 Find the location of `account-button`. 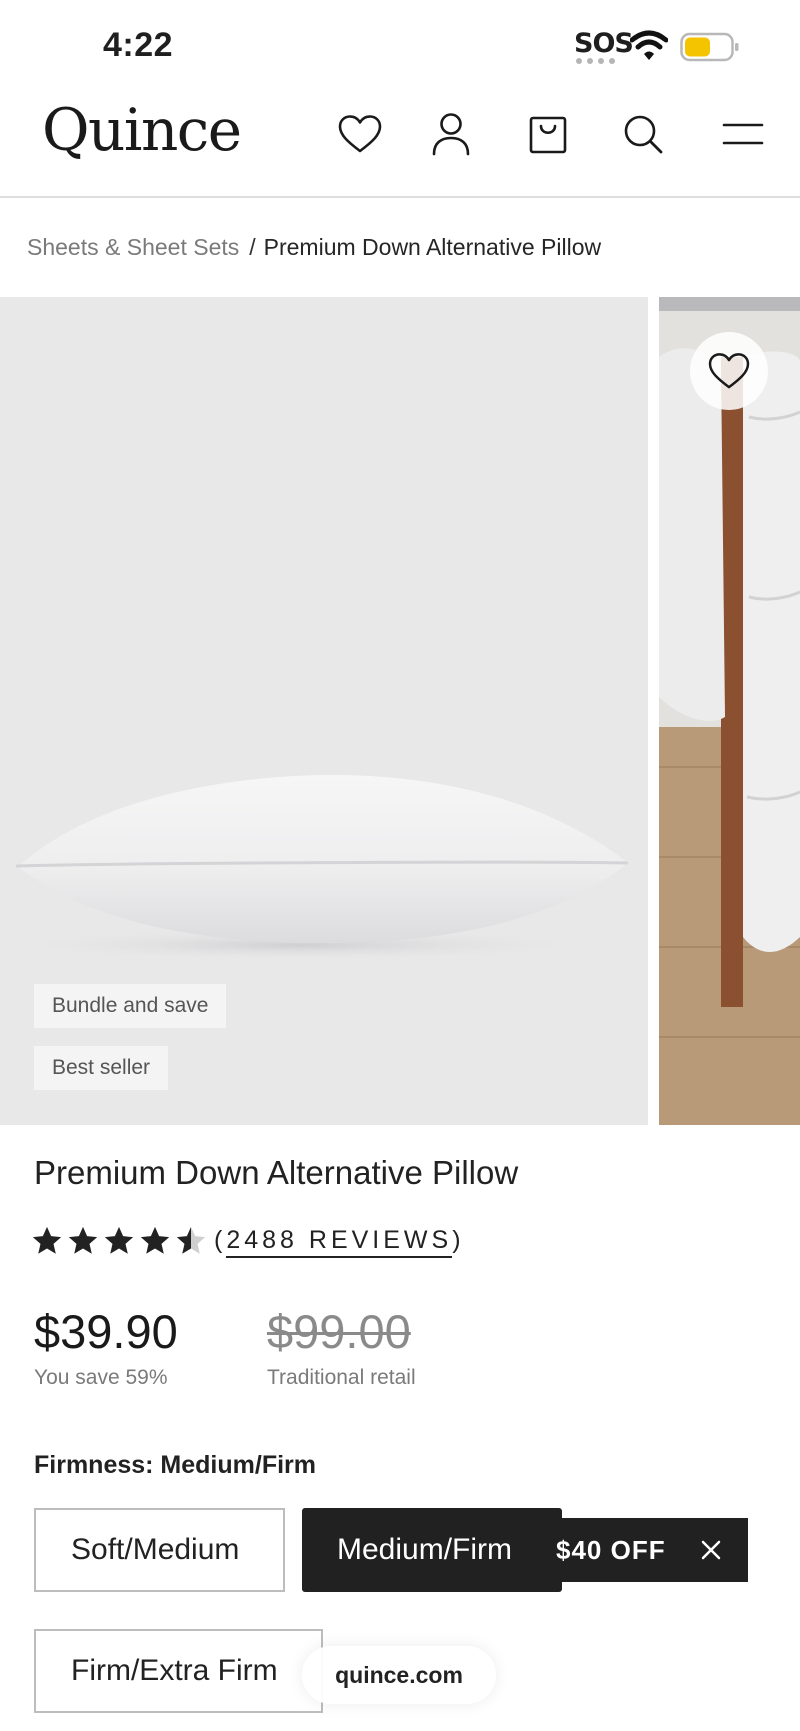

account-button is located at coordinates (451, 134).